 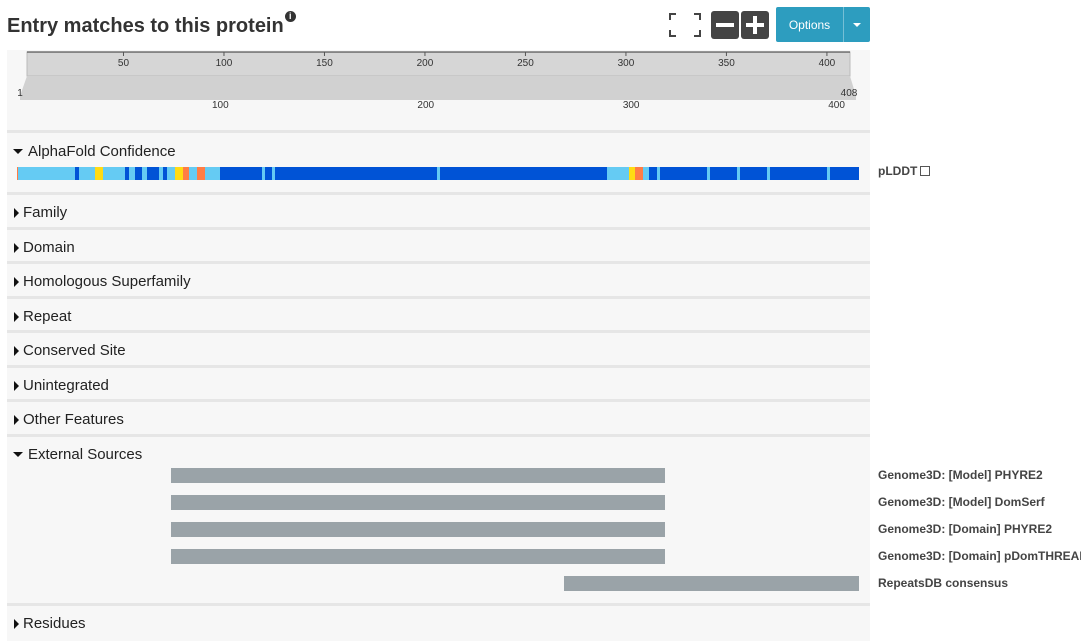 What do you see at coordinates (979, 556) in the screenshot?
I see `external-source-track-label: Genome3D: [Domain] pDomTHREADER` at bounding box center [979, 556].